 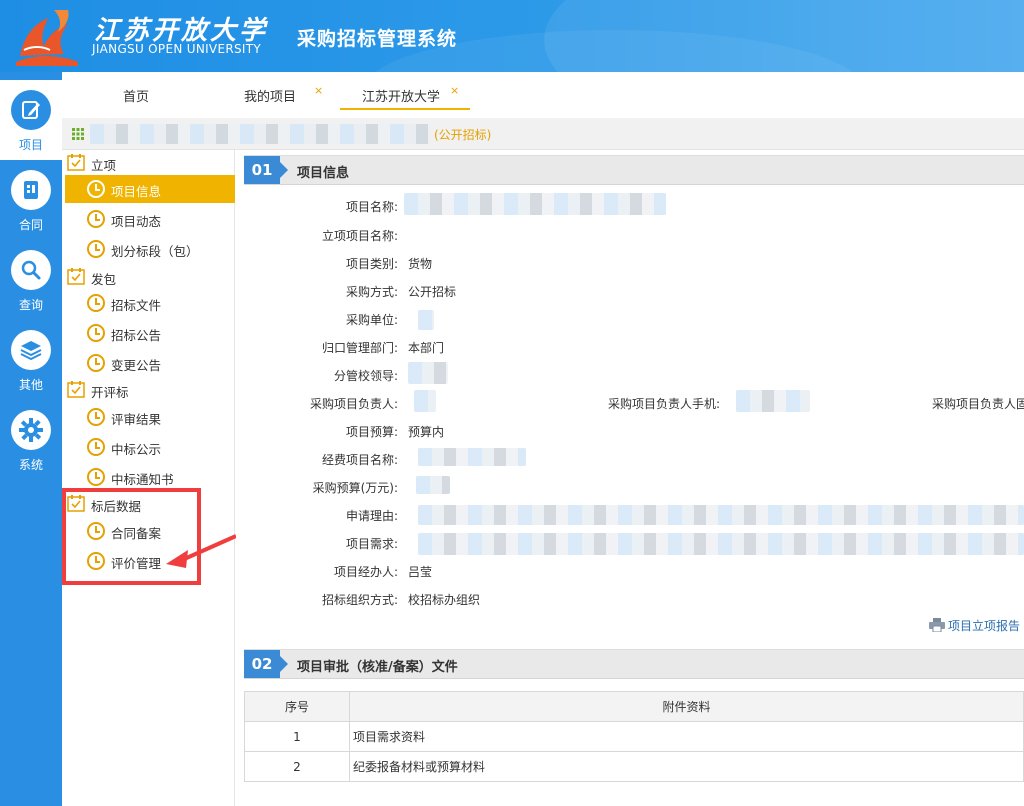 What do you see at coordinates (78, 134) in the screenshot?
I see `grid-icon` at bounding box center [78, 134].